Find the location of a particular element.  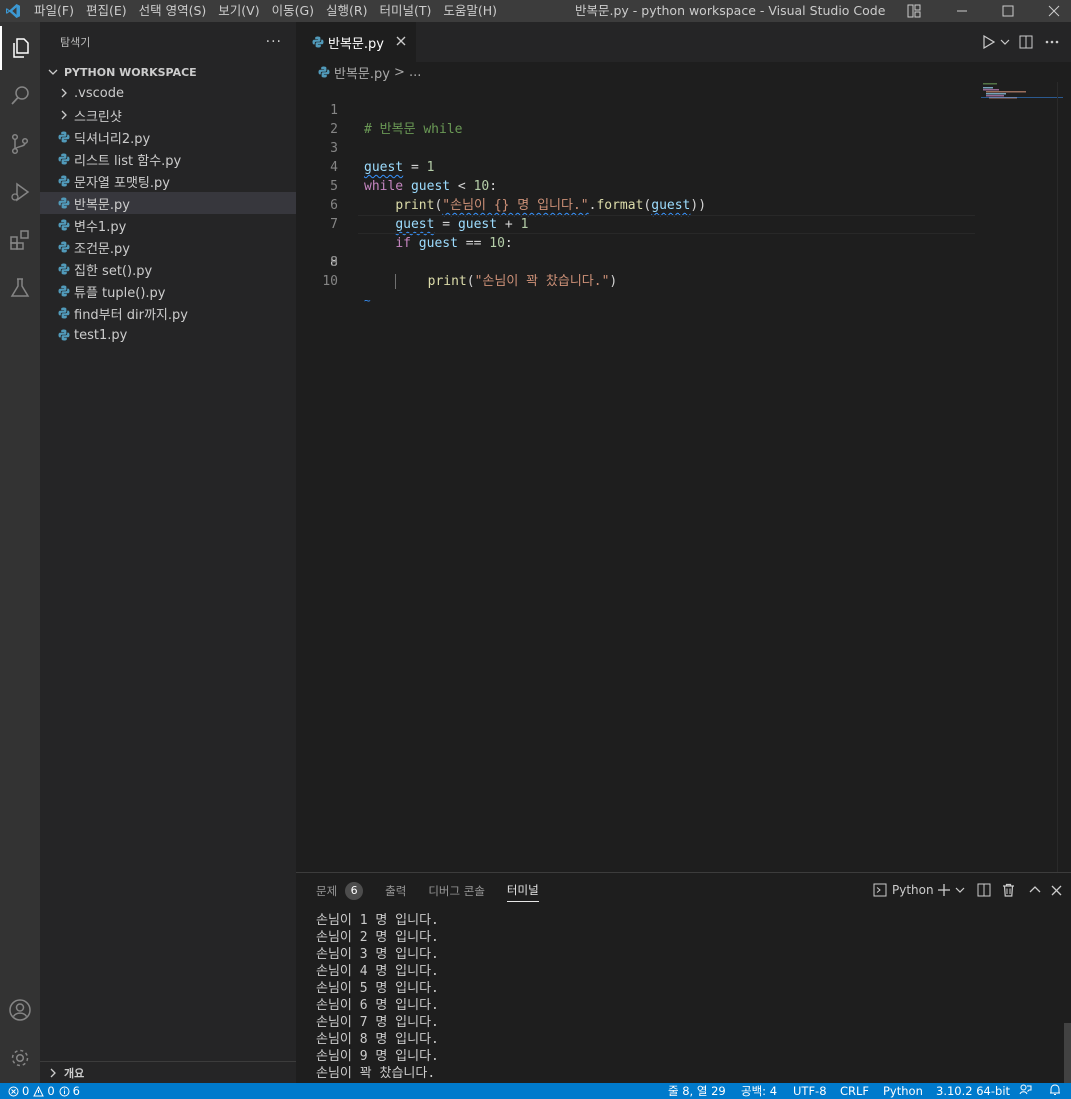

tab-terminal: 터미널 is located at coordinates (522, 891).